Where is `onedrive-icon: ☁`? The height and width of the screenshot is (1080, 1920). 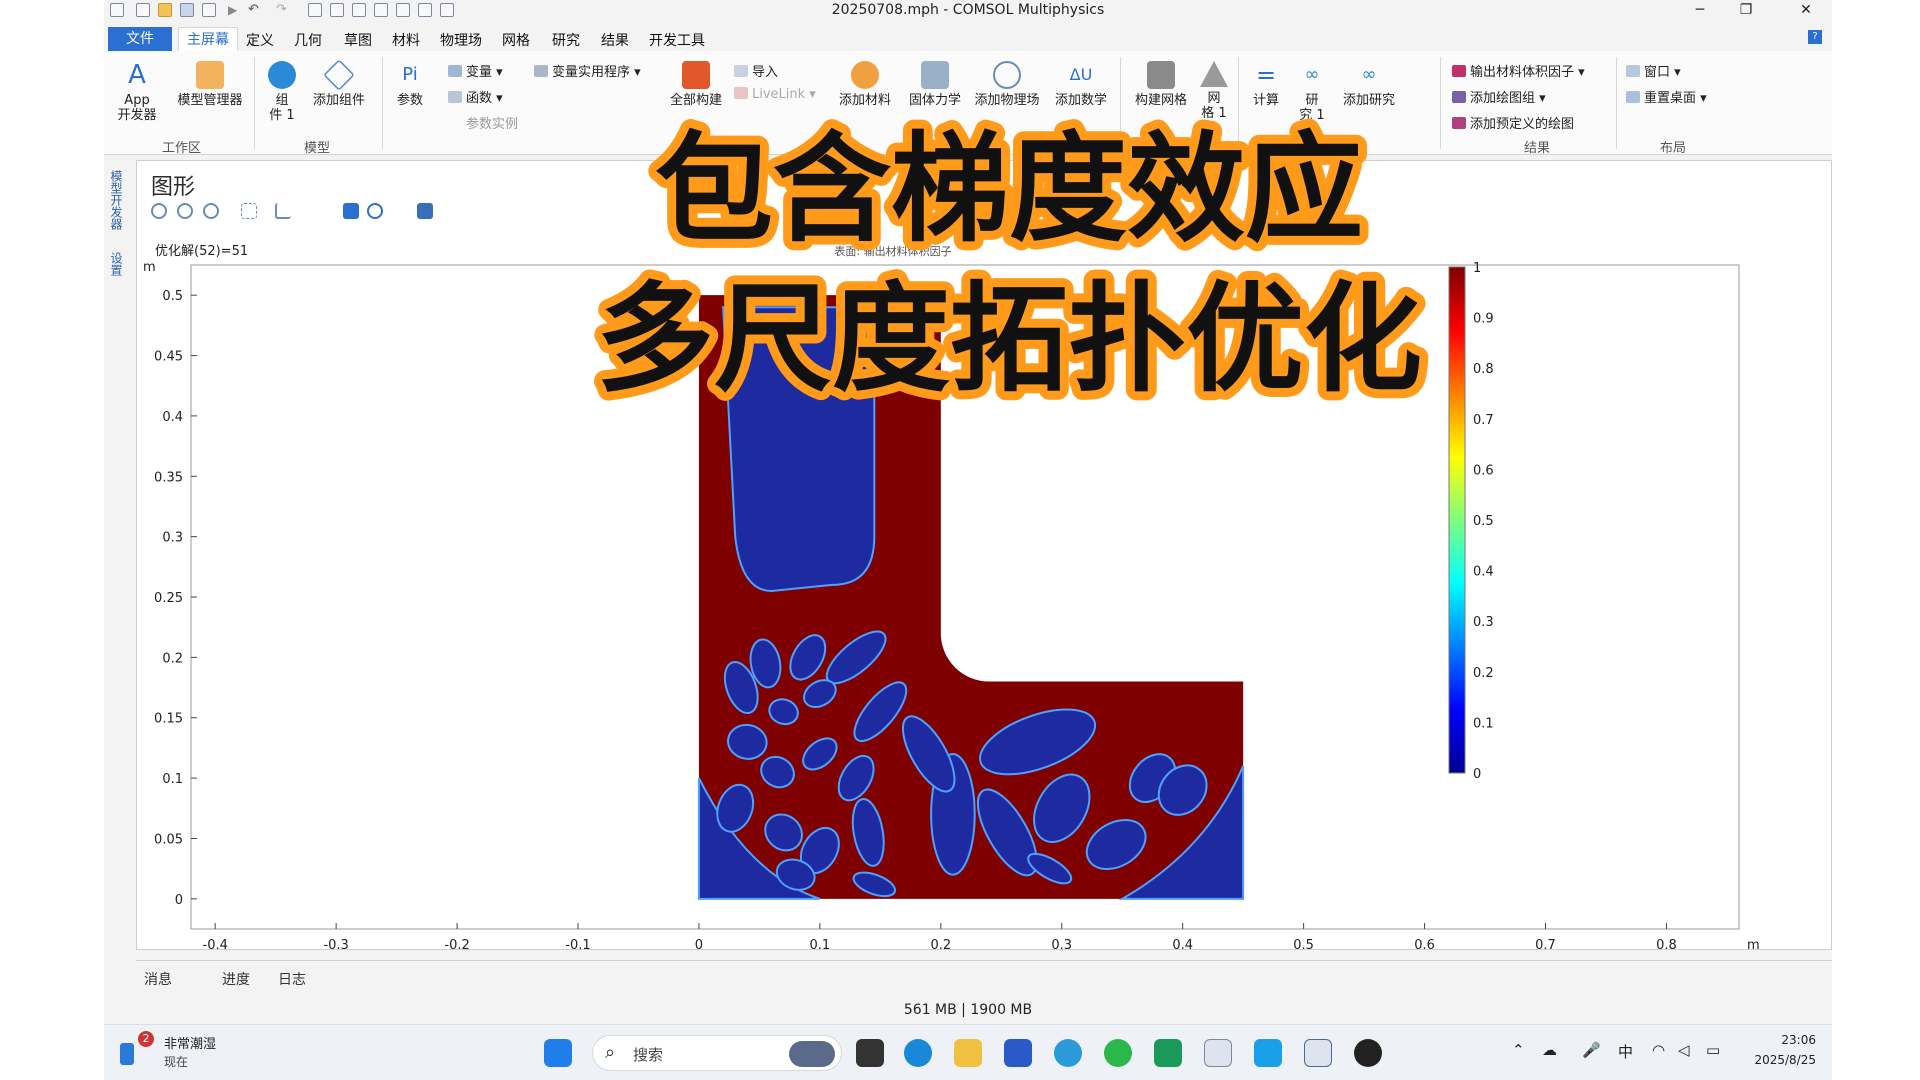
onedrive-icon: ☁ is located at coordinates (1549, 1050).